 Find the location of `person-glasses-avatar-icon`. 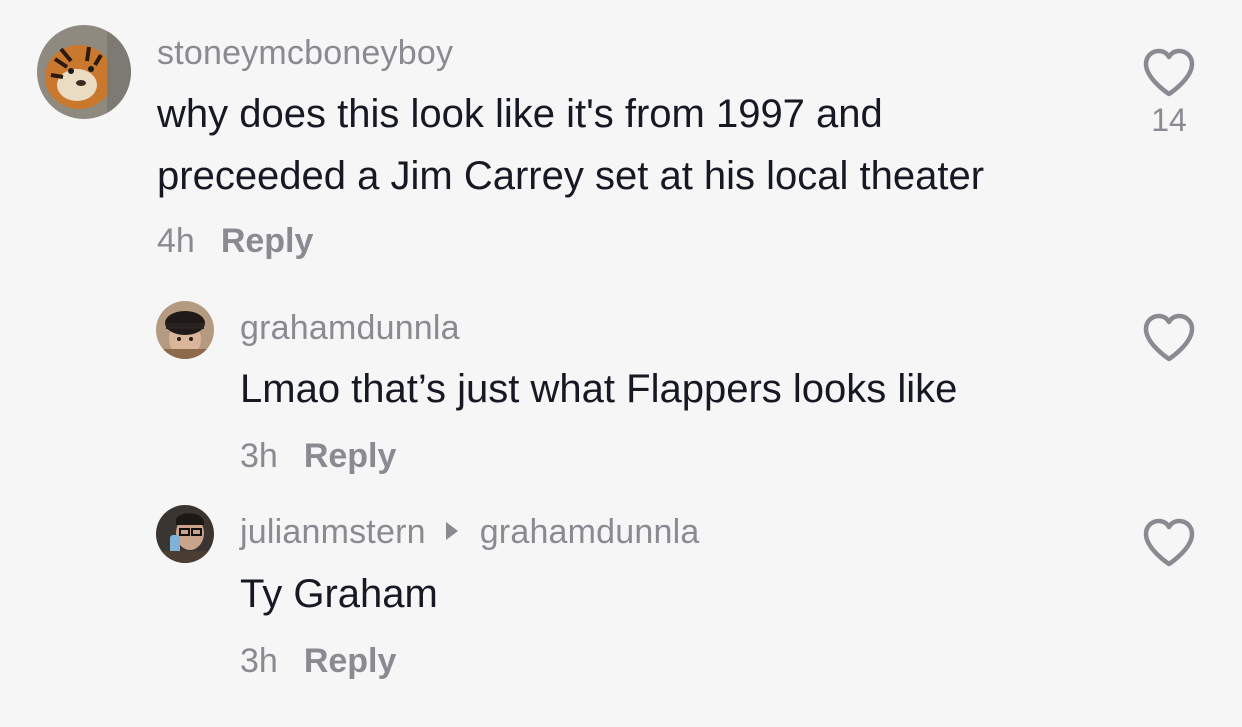

person-glasses-avatar-icon is located at coordinates (185, 534).